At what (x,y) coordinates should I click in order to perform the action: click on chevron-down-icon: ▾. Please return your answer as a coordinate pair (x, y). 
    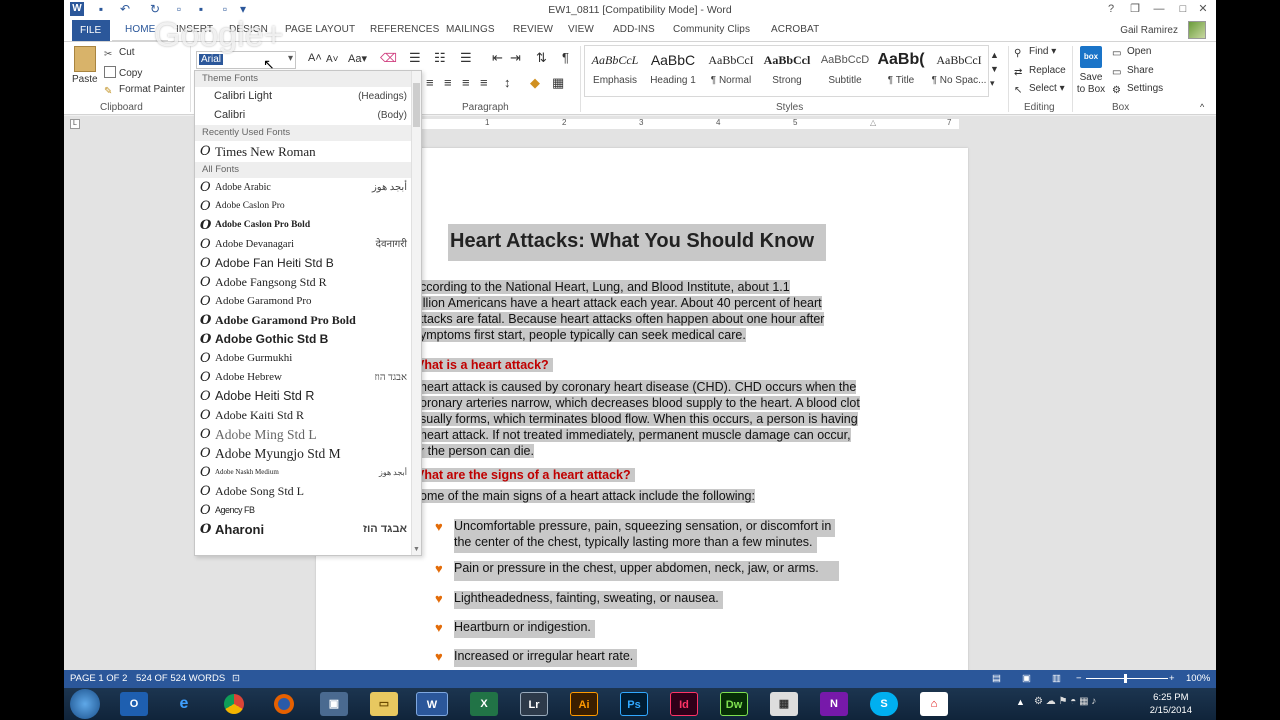
    Looking at the image, I should click on (290, 58).